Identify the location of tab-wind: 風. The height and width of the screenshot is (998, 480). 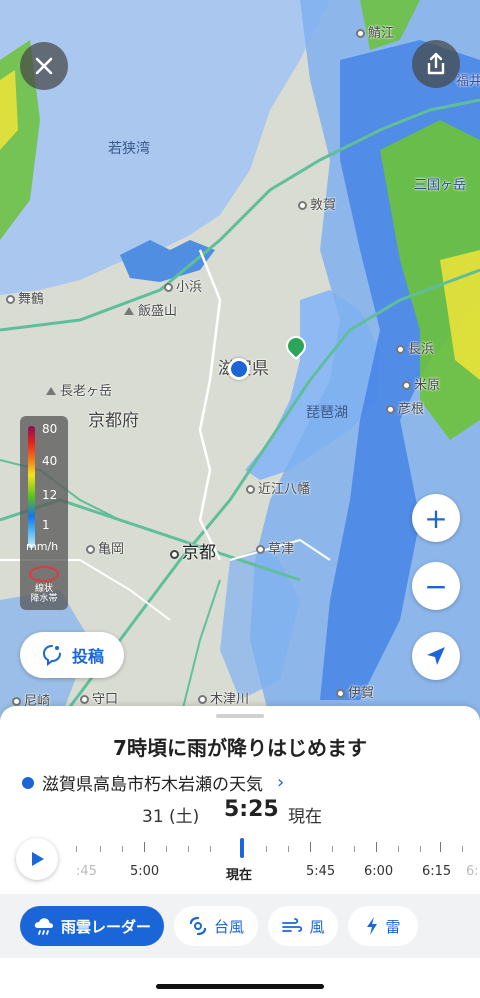
(303, 926).